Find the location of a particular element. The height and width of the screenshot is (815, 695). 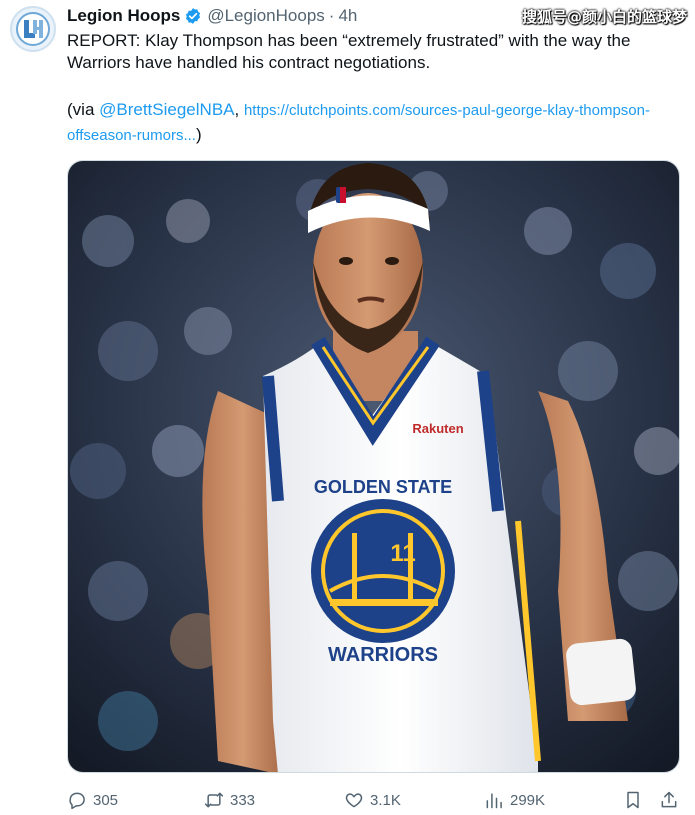

like-button: 3.1K is located at coordinates (372, 800).